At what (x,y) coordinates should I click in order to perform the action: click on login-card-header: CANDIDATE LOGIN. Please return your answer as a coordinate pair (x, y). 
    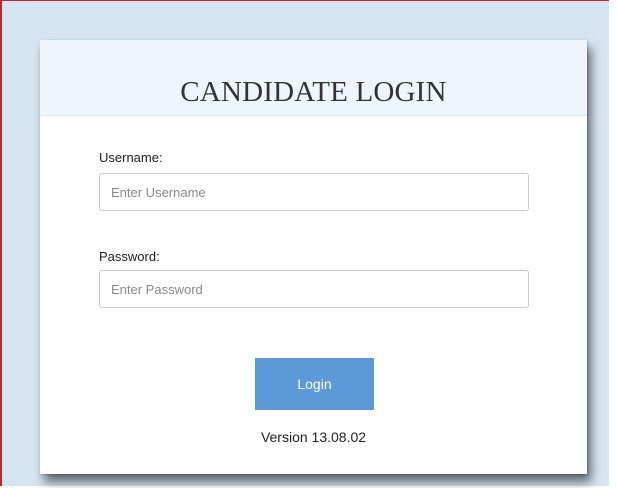
    Looking at the image, I should click on (313, 78).